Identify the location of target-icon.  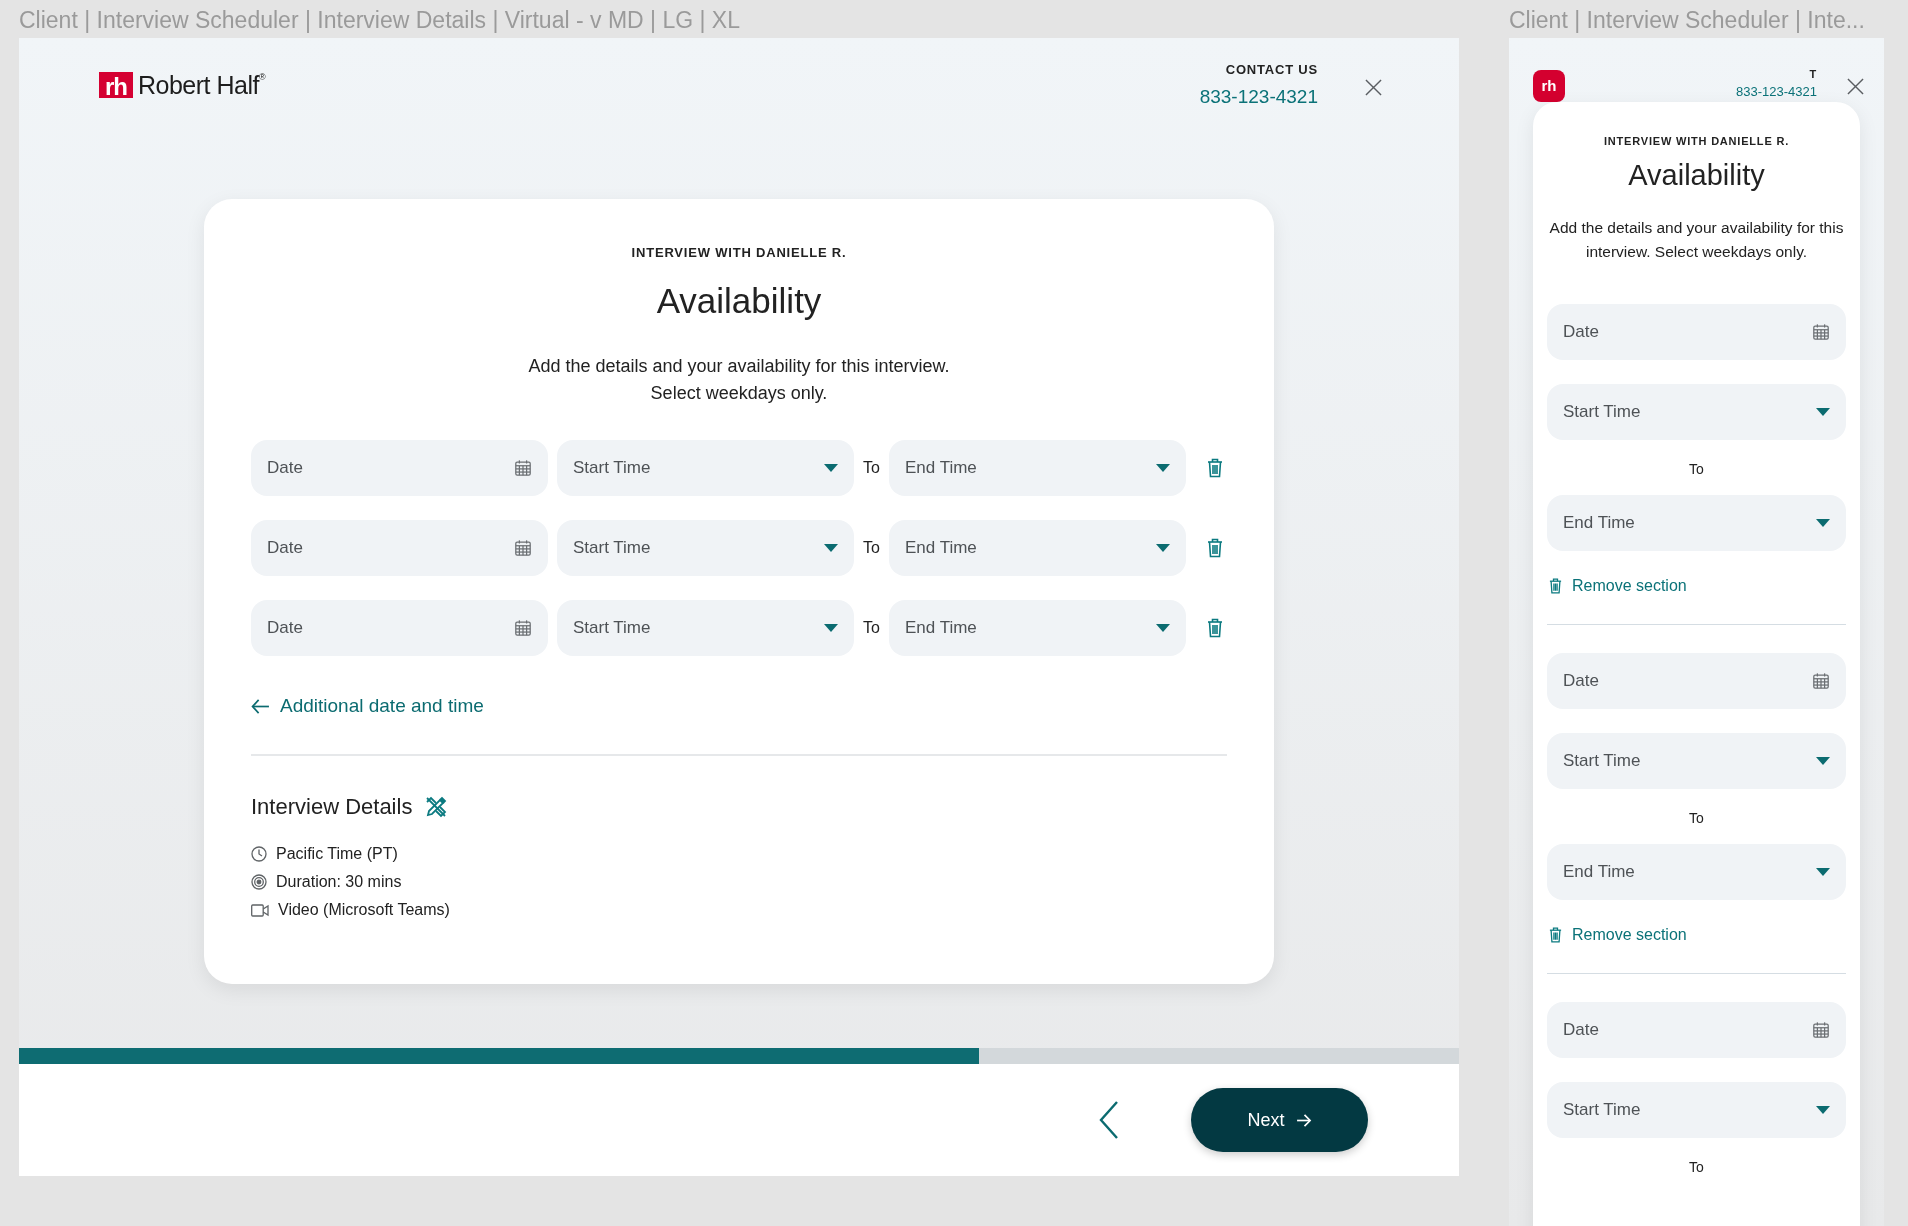
(259, 882).